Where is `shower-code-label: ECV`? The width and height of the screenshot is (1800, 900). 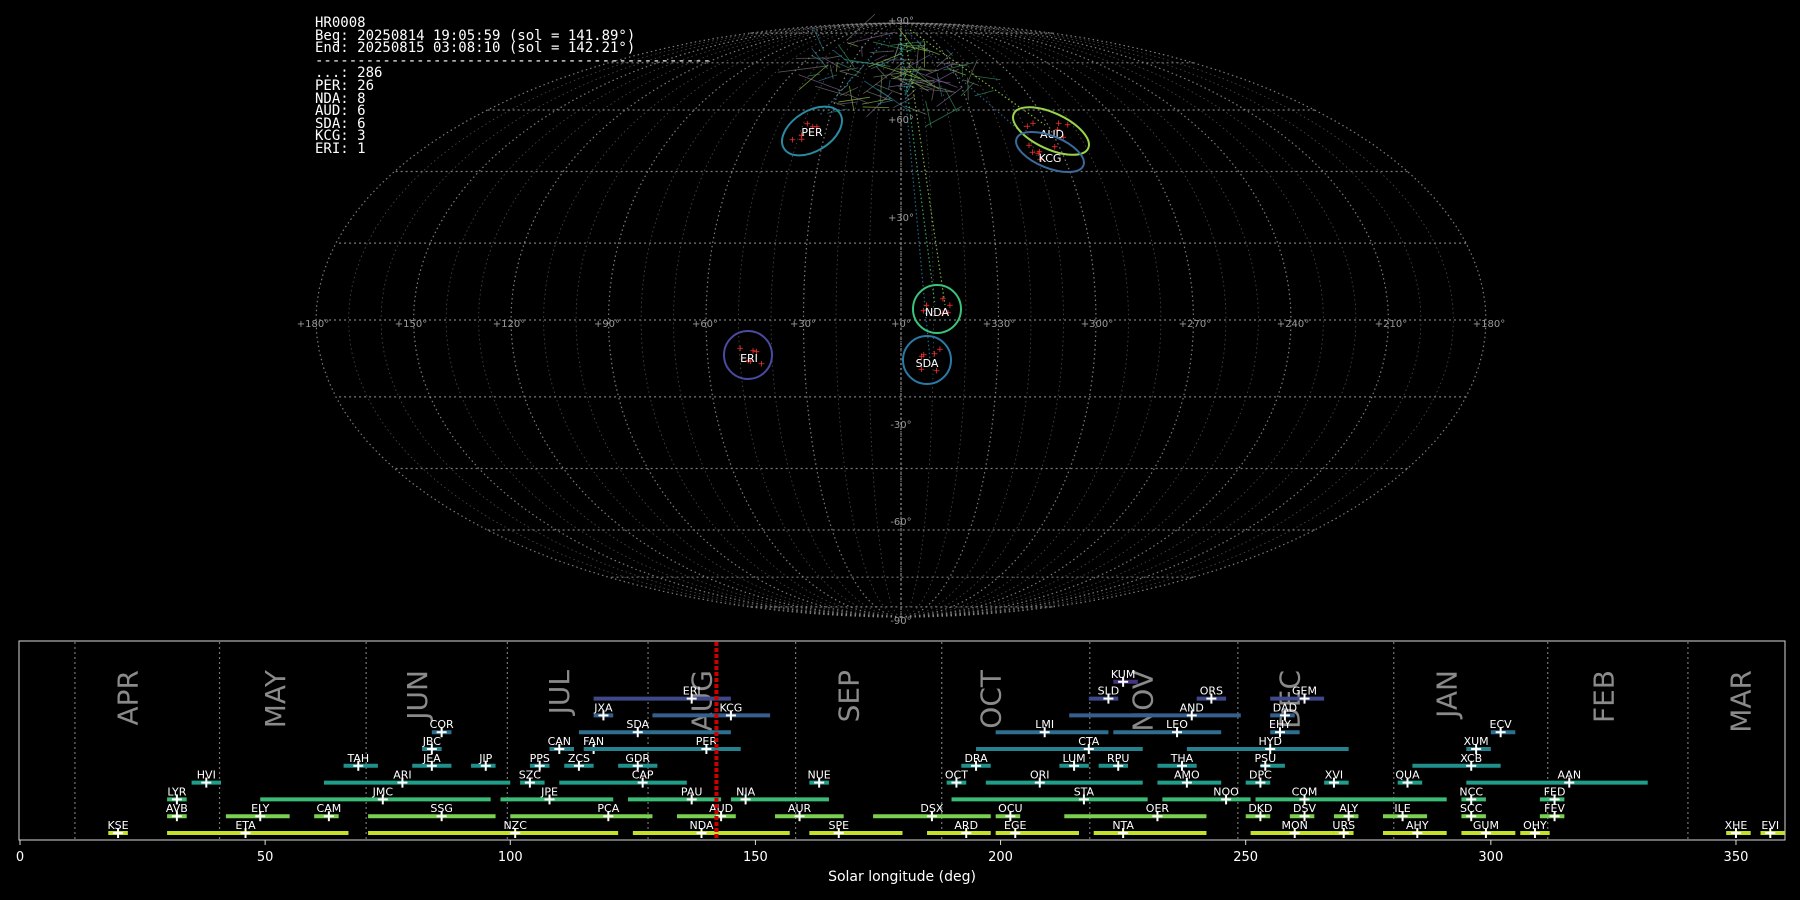
shower-code-label: ECV is located at coordinates (1501, 724).